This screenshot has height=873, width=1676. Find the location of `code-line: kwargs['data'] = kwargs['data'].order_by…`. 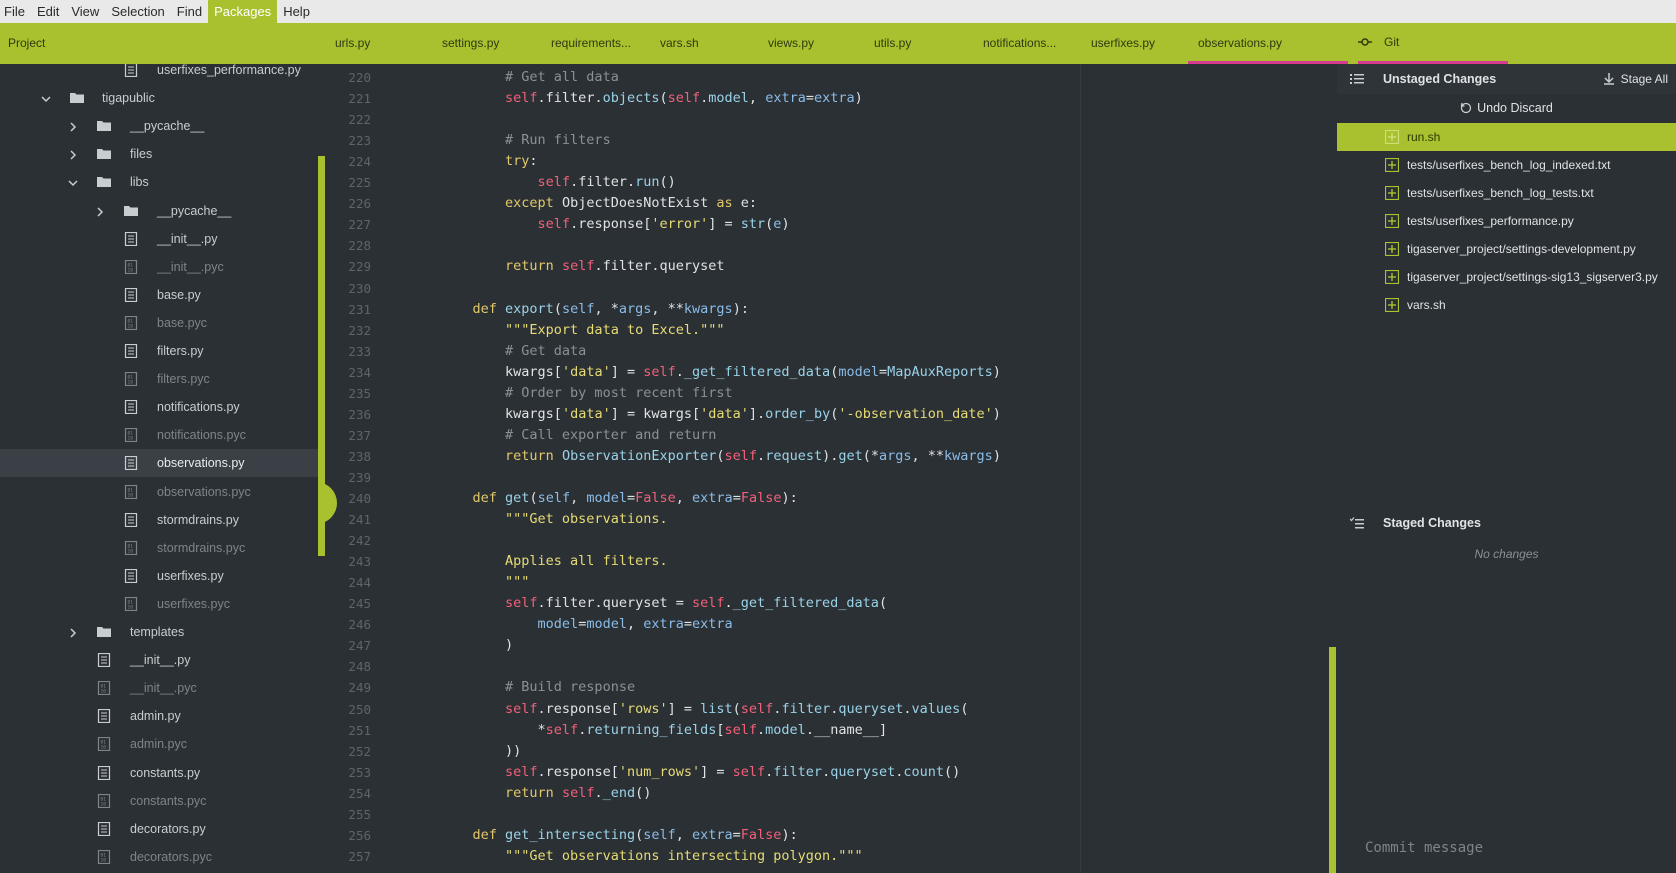

code-line: kwargs['data'] = kwargs['data'].order_by… is located at coordinates (720, 414).